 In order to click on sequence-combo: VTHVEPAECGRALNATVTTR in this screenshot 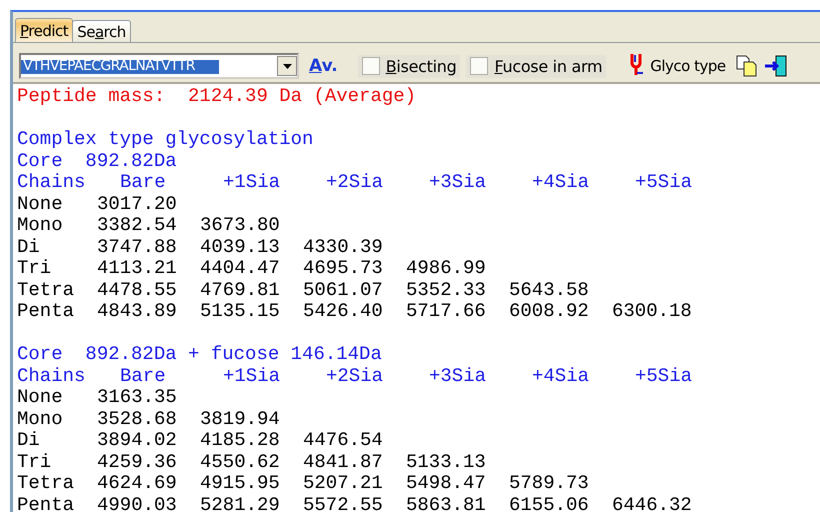, I will do `click(159, 66)`.